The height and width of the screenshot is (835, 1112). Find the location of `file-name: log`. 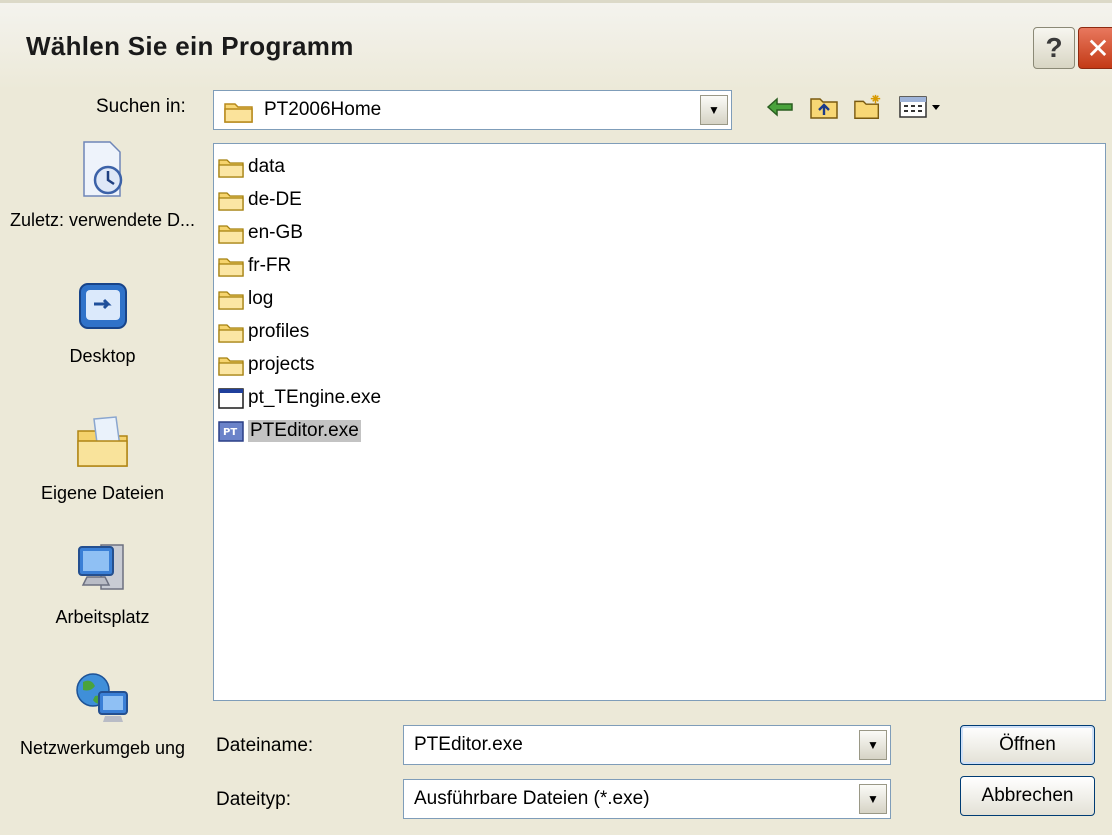

file-name: log is located at coordinates (261, 298).